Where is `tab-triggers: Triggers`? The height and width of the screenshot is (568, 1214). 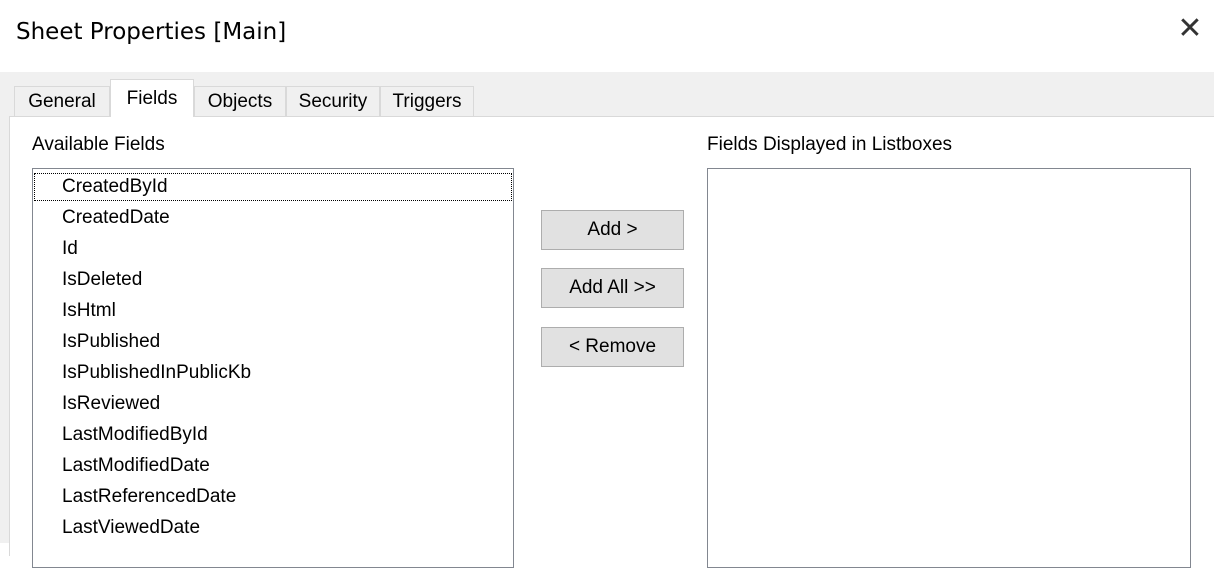 tab-triggers: Triggers is located at coordinates (427, 101).